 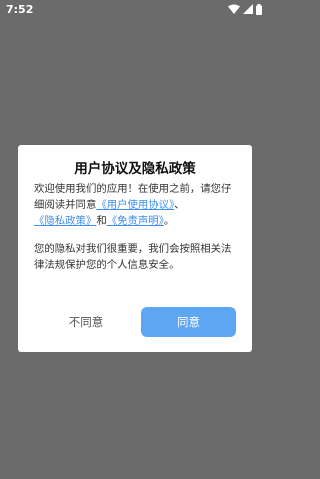 What do you see at coordinates (135, 9) in the screenshot?
I see `status-bar: 7:52` at bounding box center [135, 9].